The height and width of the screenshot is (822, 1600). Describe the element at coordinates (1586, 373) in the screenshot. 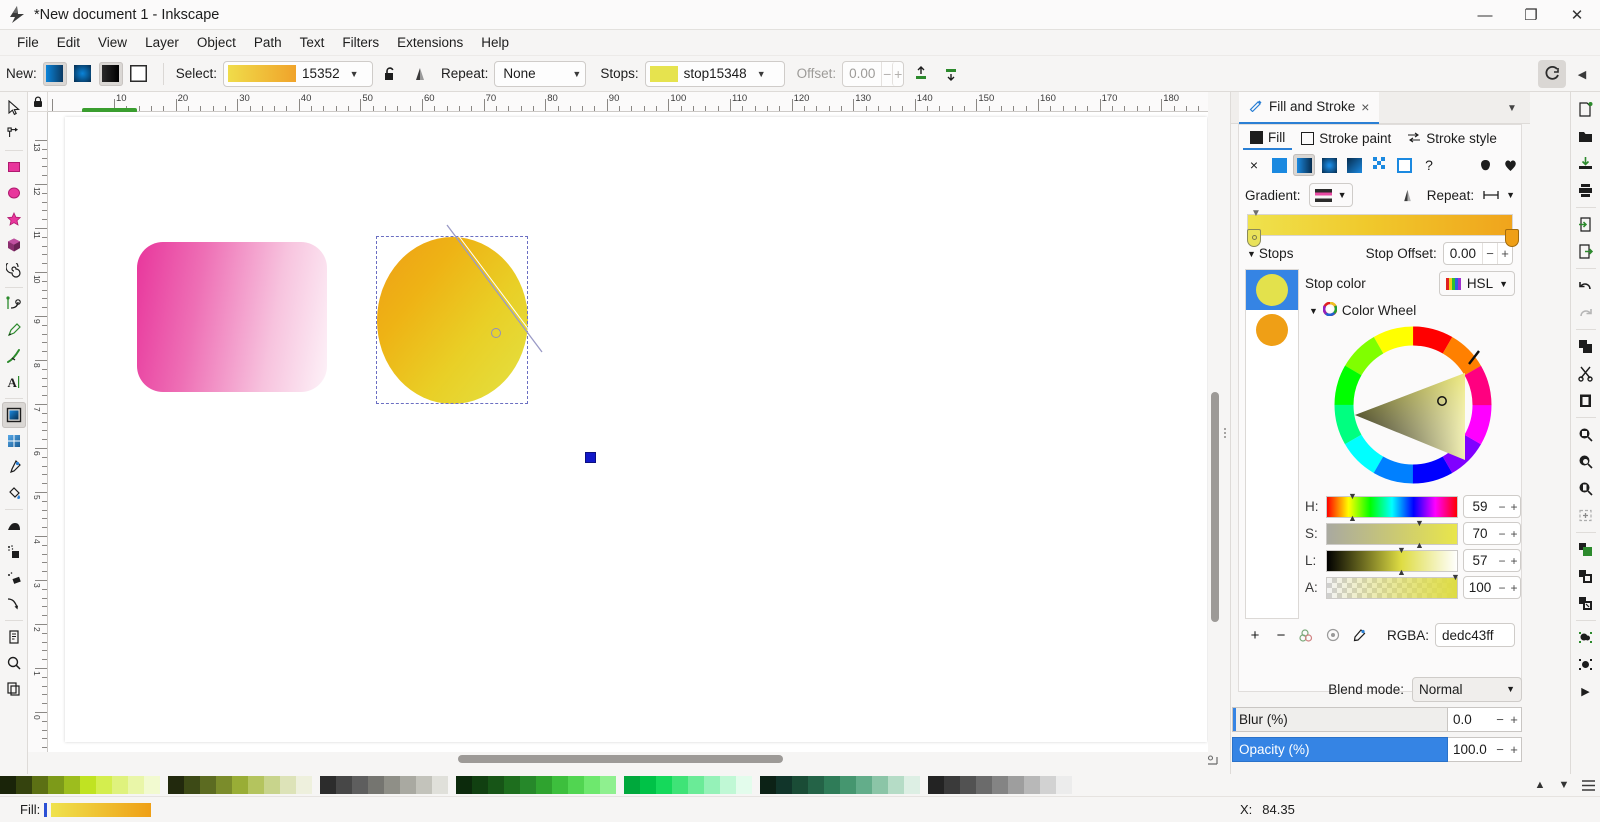

I see `cut-button` at that location.